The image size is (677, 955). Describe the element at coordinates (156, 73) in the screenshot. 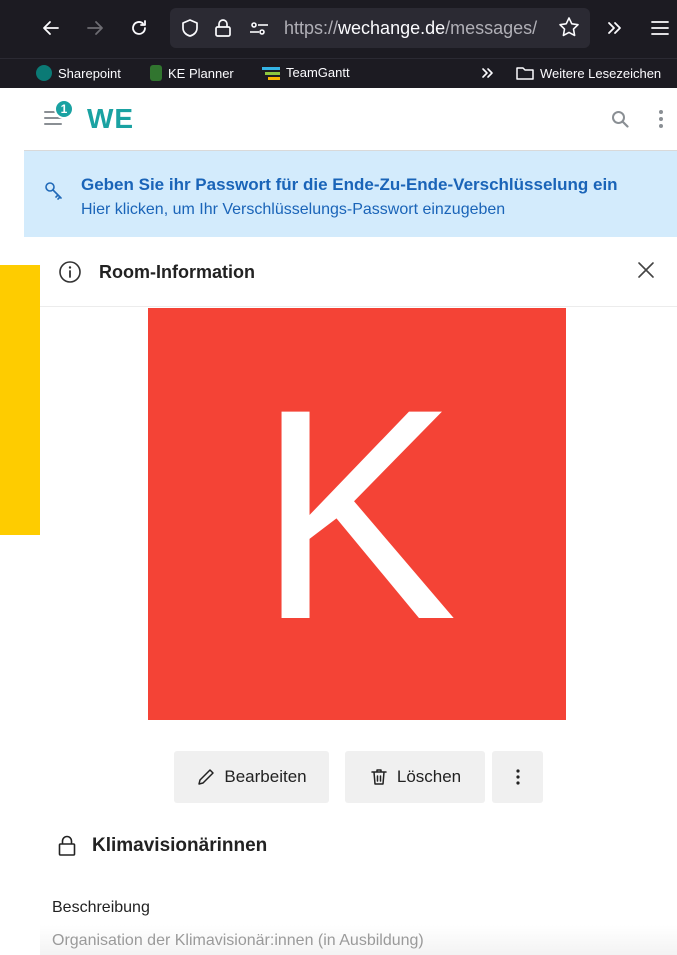

I see `planner-icon` at that location.